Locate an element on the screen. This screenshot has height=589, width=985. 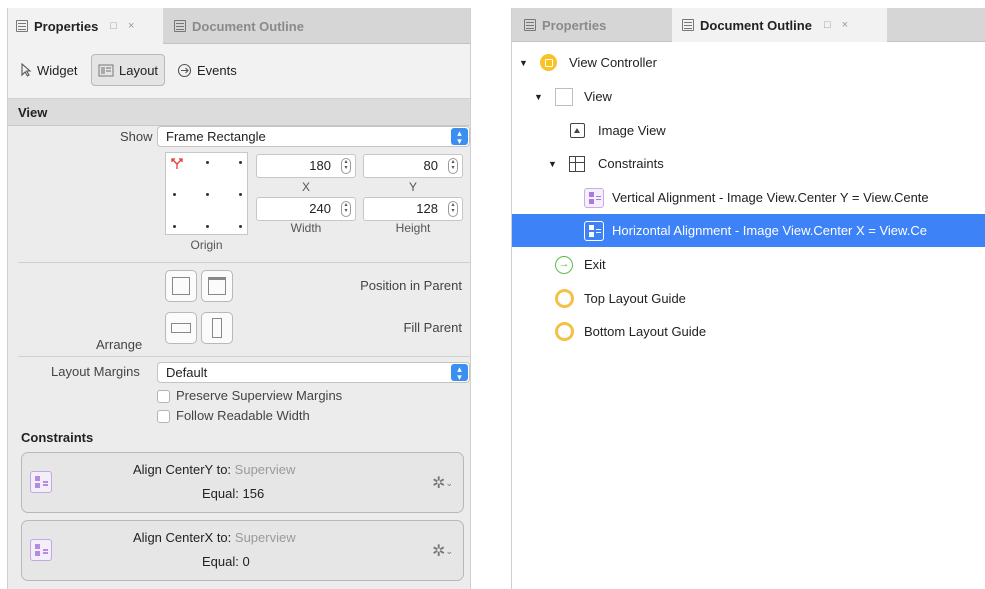
position-horizontal-icon is located at coordinates (181, 286).